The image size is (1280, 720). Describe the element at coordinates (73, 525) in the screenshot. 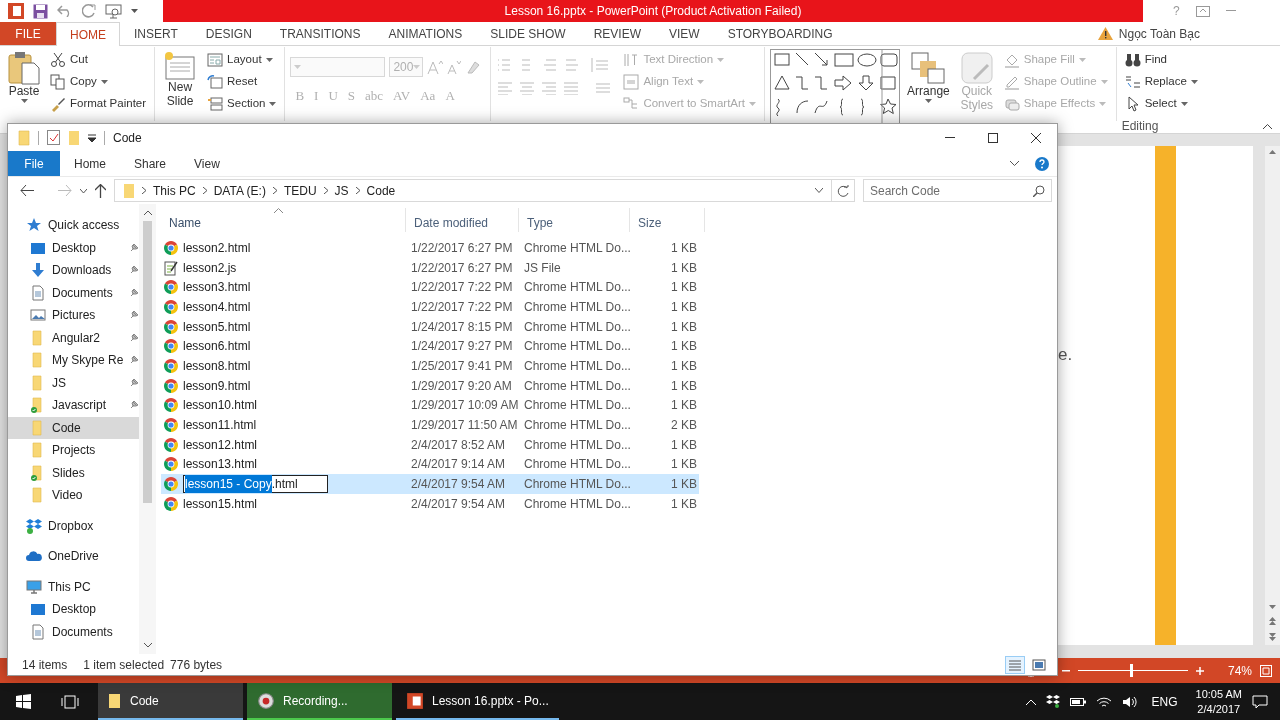

I see `nav-item: Dropbox` at that location.